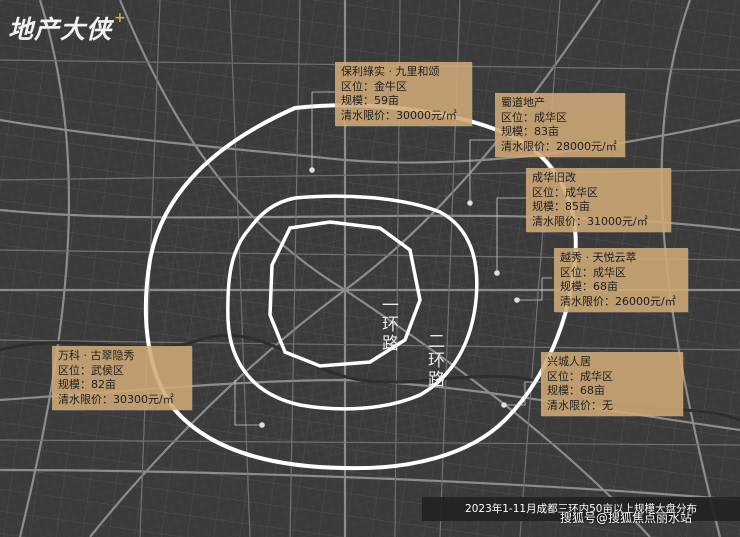 The image size is (740, 537). What do you see at coordinates (621, 280) in the screenshot?
I see `project-card-tianyueyuncui: 越秀 · 天悦云萃 区位：成华区 规模：68亩 清水限价：26000元/㎡` at bounding box center [621, 280].